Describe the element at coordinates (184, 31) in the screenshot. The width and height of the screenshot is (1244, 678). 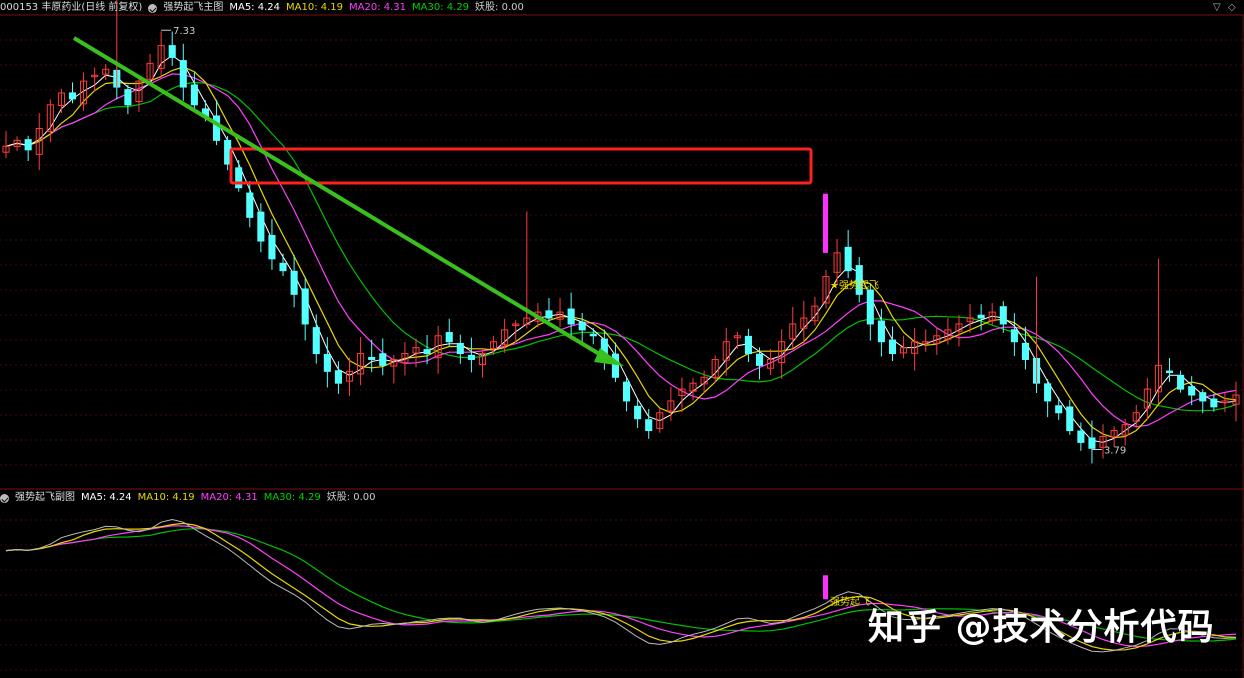
I see `high-price-label: 7.33` at that location.